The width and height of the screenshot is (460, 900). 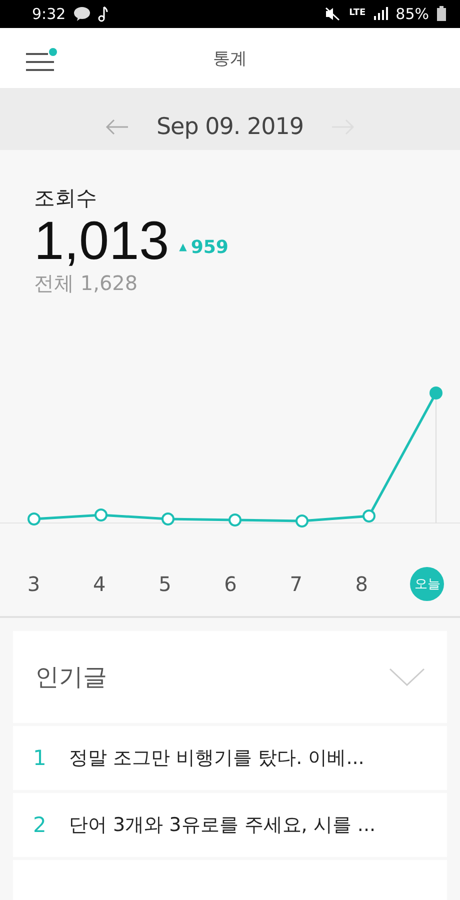 I want to click on signal-icon, so click(x=381, y=13).